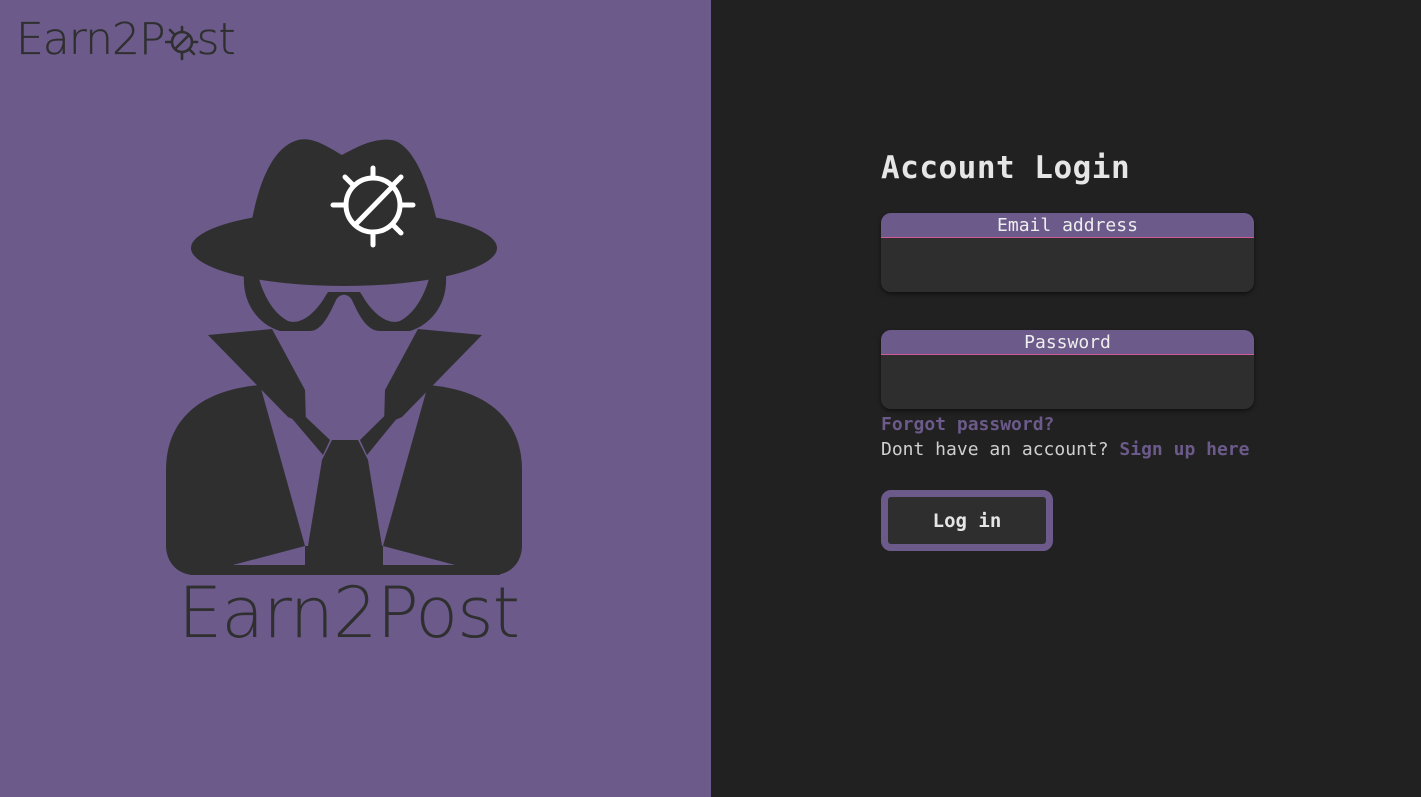 Image resolution: width=1421 pixels, height=797 pixels. Describe the element at coordinates (349, 613) in the screenshot. I see `brand-title: Earn2Post` at that location.